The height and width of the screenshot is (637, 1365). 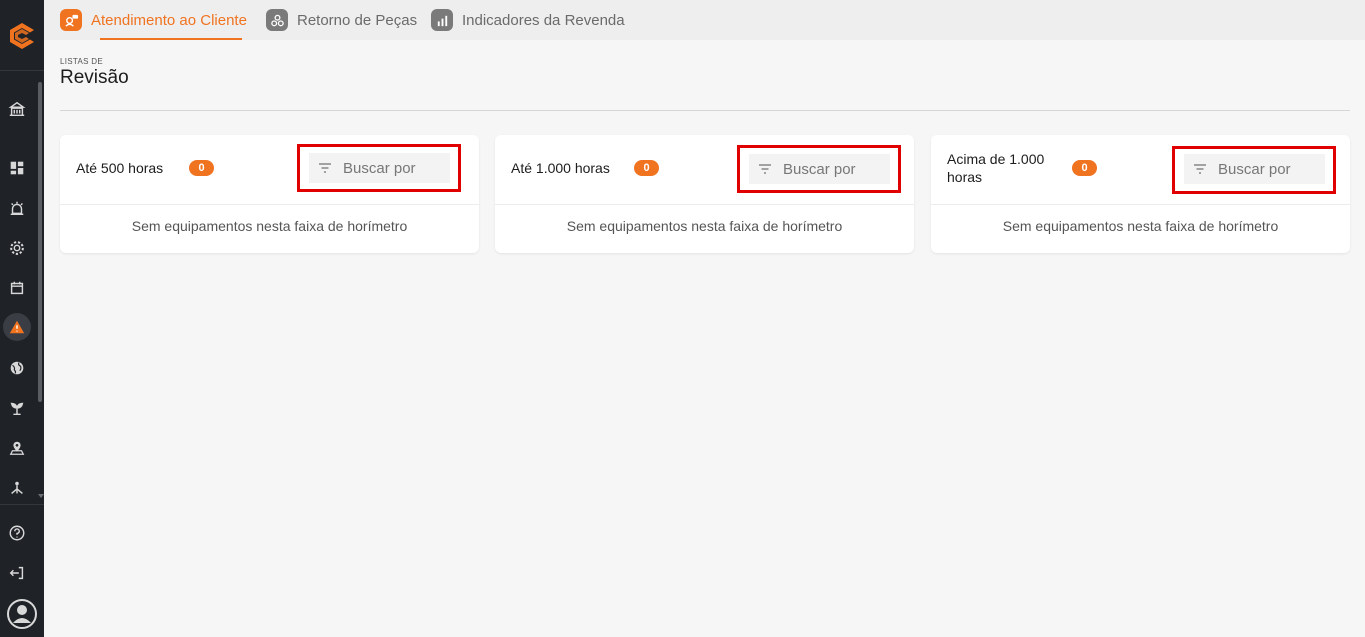 What do you see at coordinates (17, 408) in the screenshot?
I see `plant-icon` at bounding box center [17, 408].